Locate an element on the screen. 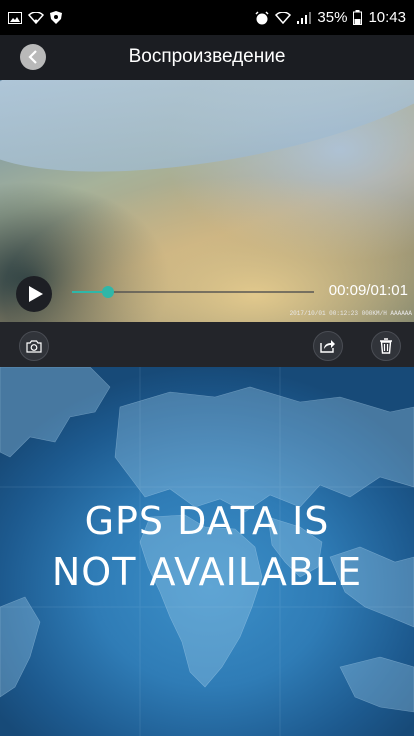  share-icon is located at coordinates (327, 346).